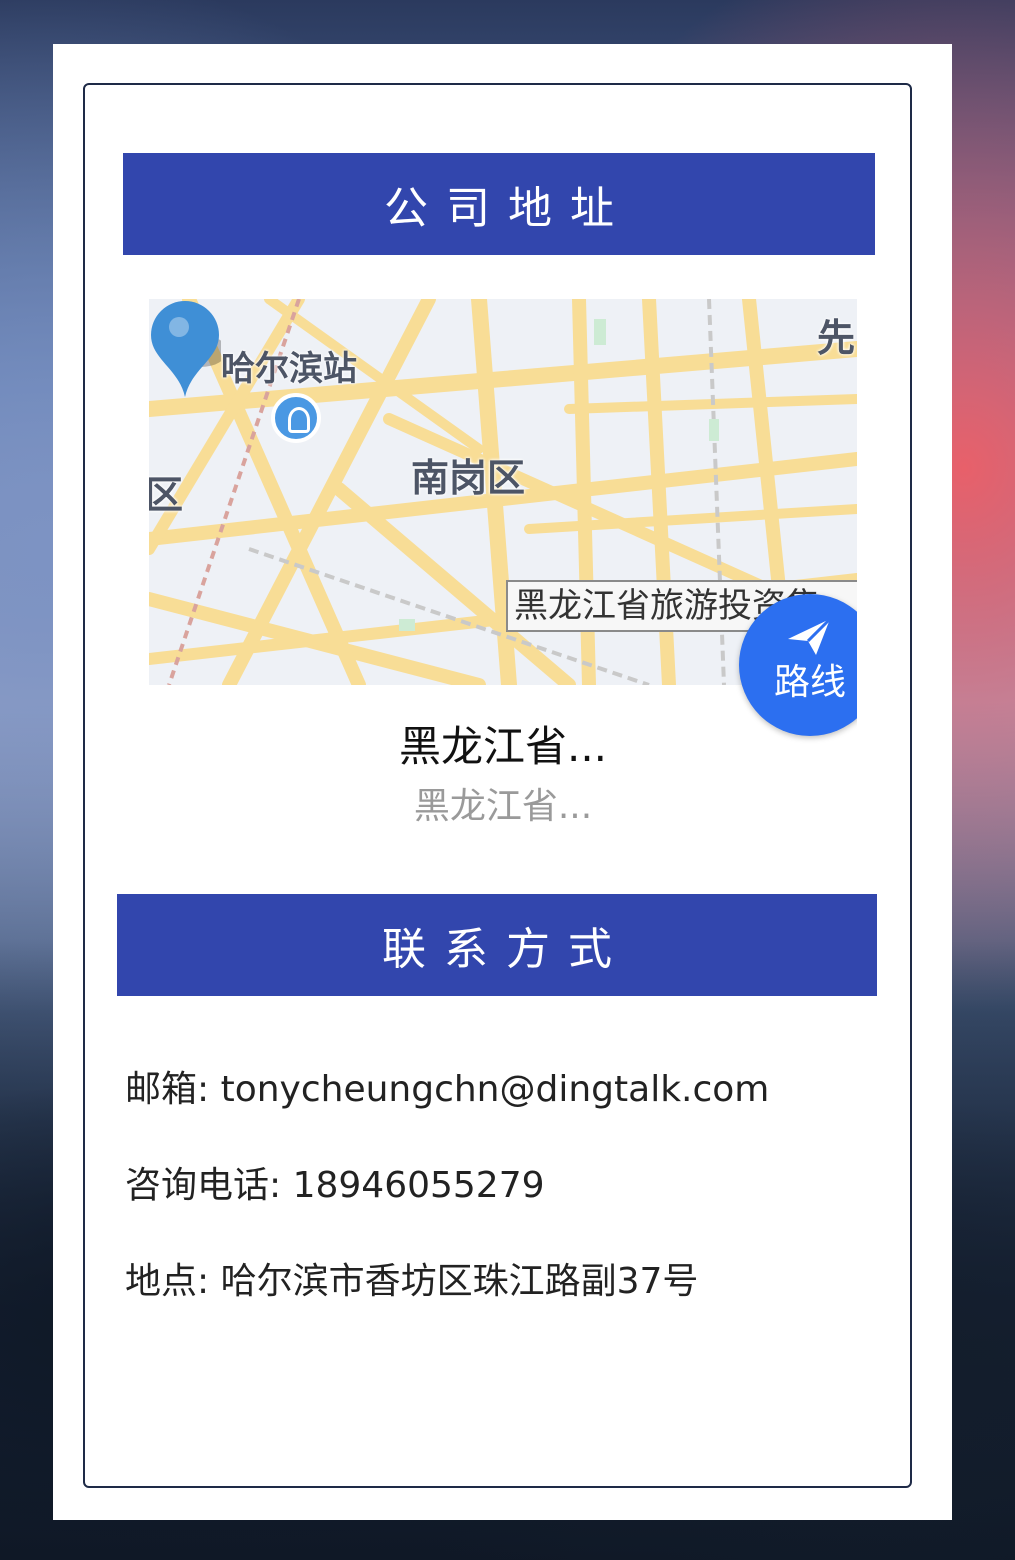 The height and width of the screenshot is (1560, 1015). Describe the element at coordinates (166, 495) in the screenshot. I see `map-label-edge-left: 区` at that location.